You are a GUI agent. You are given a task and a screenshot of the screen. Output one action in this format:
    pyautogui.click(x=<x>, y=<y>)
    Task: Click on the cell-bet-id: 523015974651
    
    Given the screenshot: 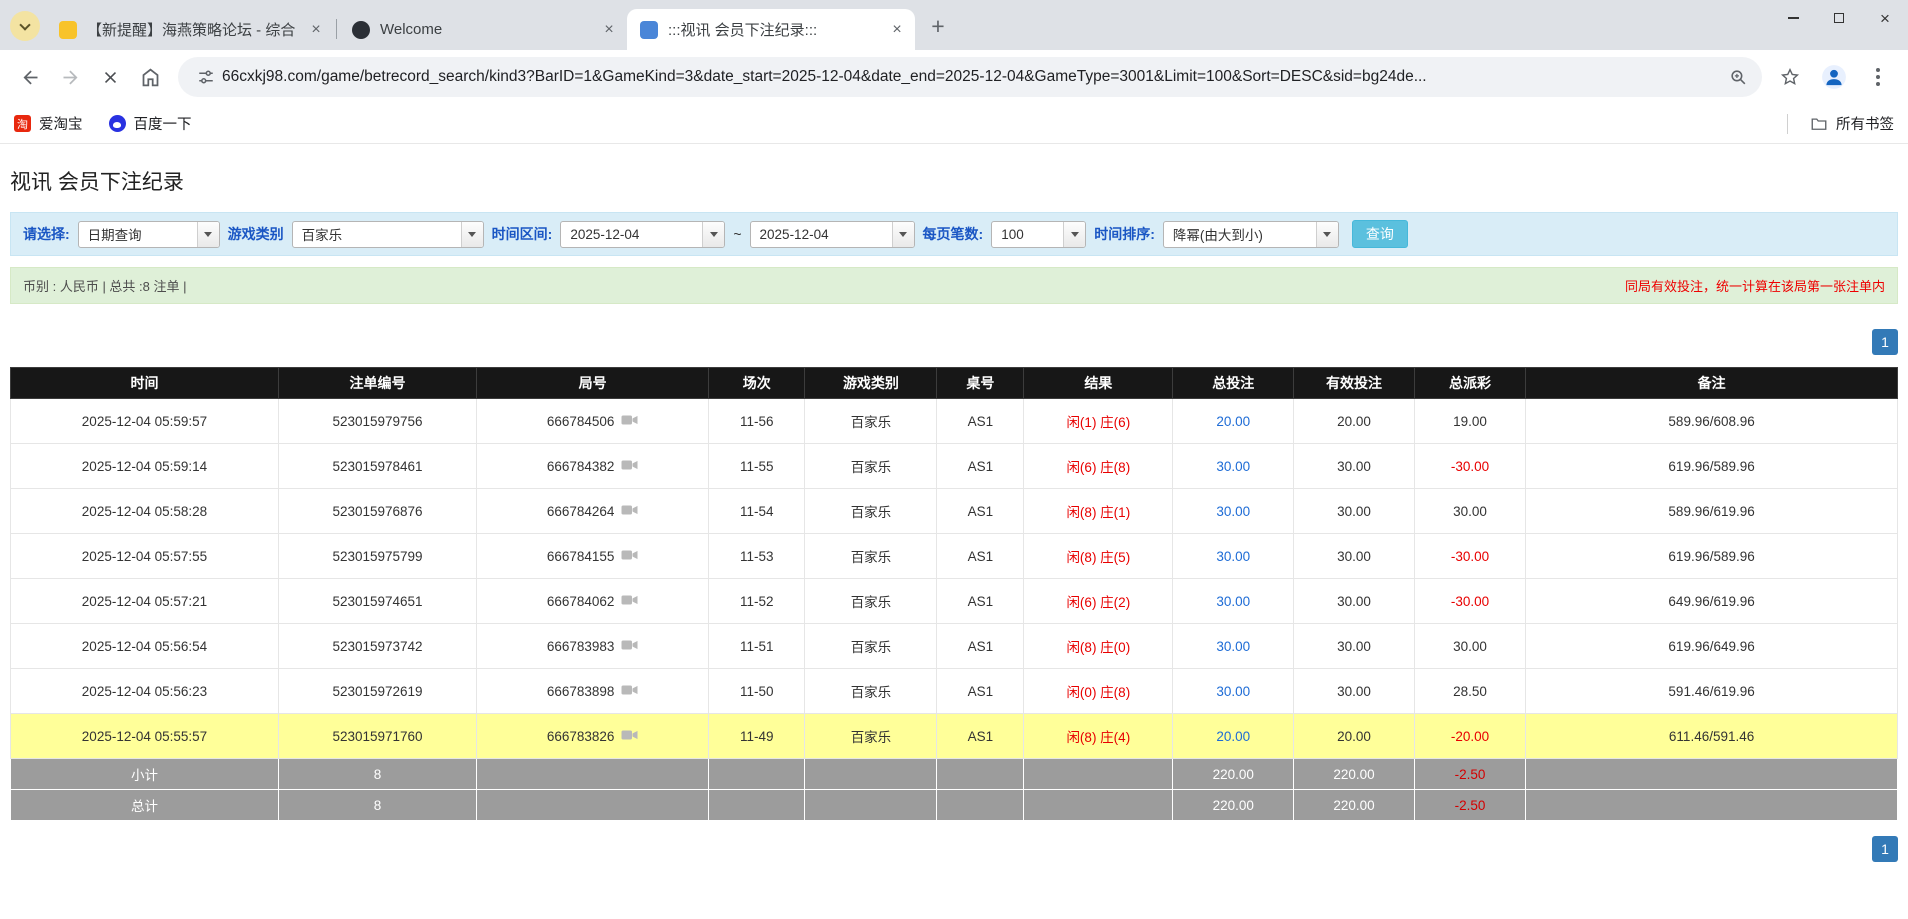 What is the action you would take?
    pyautogui.click(x=377, y=601)
    